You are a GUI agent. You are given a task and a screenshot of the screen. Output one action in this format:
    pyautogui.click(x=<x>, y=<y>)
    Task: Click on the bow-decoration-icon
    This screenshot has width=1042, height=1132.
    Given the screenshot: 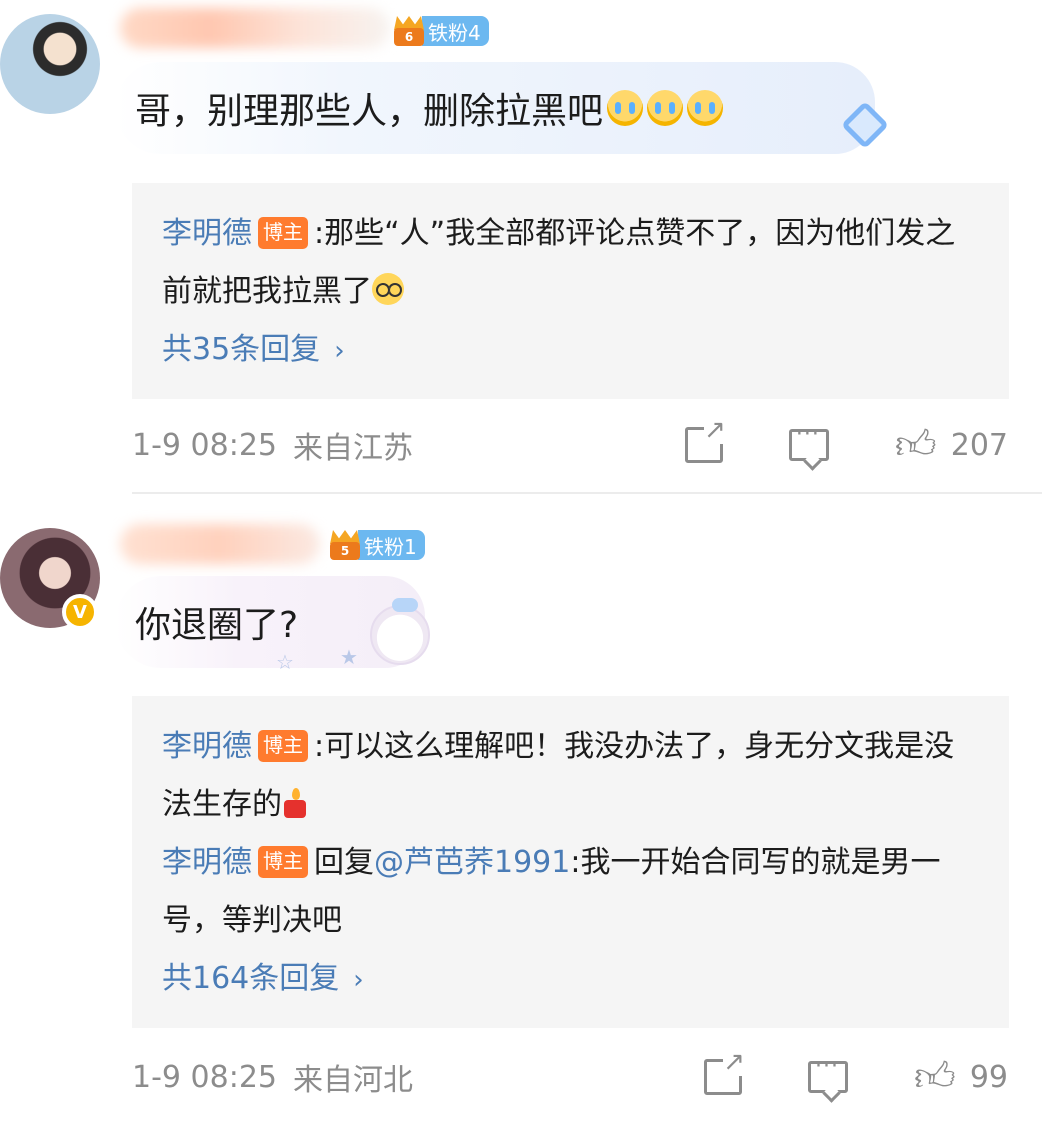 What is the action you would take?
    pyautogui.click(x=405, y=605)
    